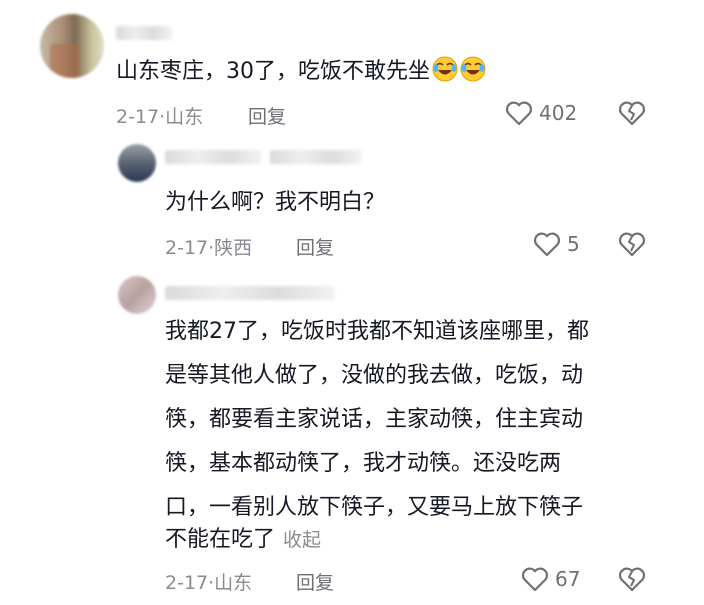 Image resolution: width=704 pixels, height=605 pixels. I want to click on like-button: 67, so click(550, 579).